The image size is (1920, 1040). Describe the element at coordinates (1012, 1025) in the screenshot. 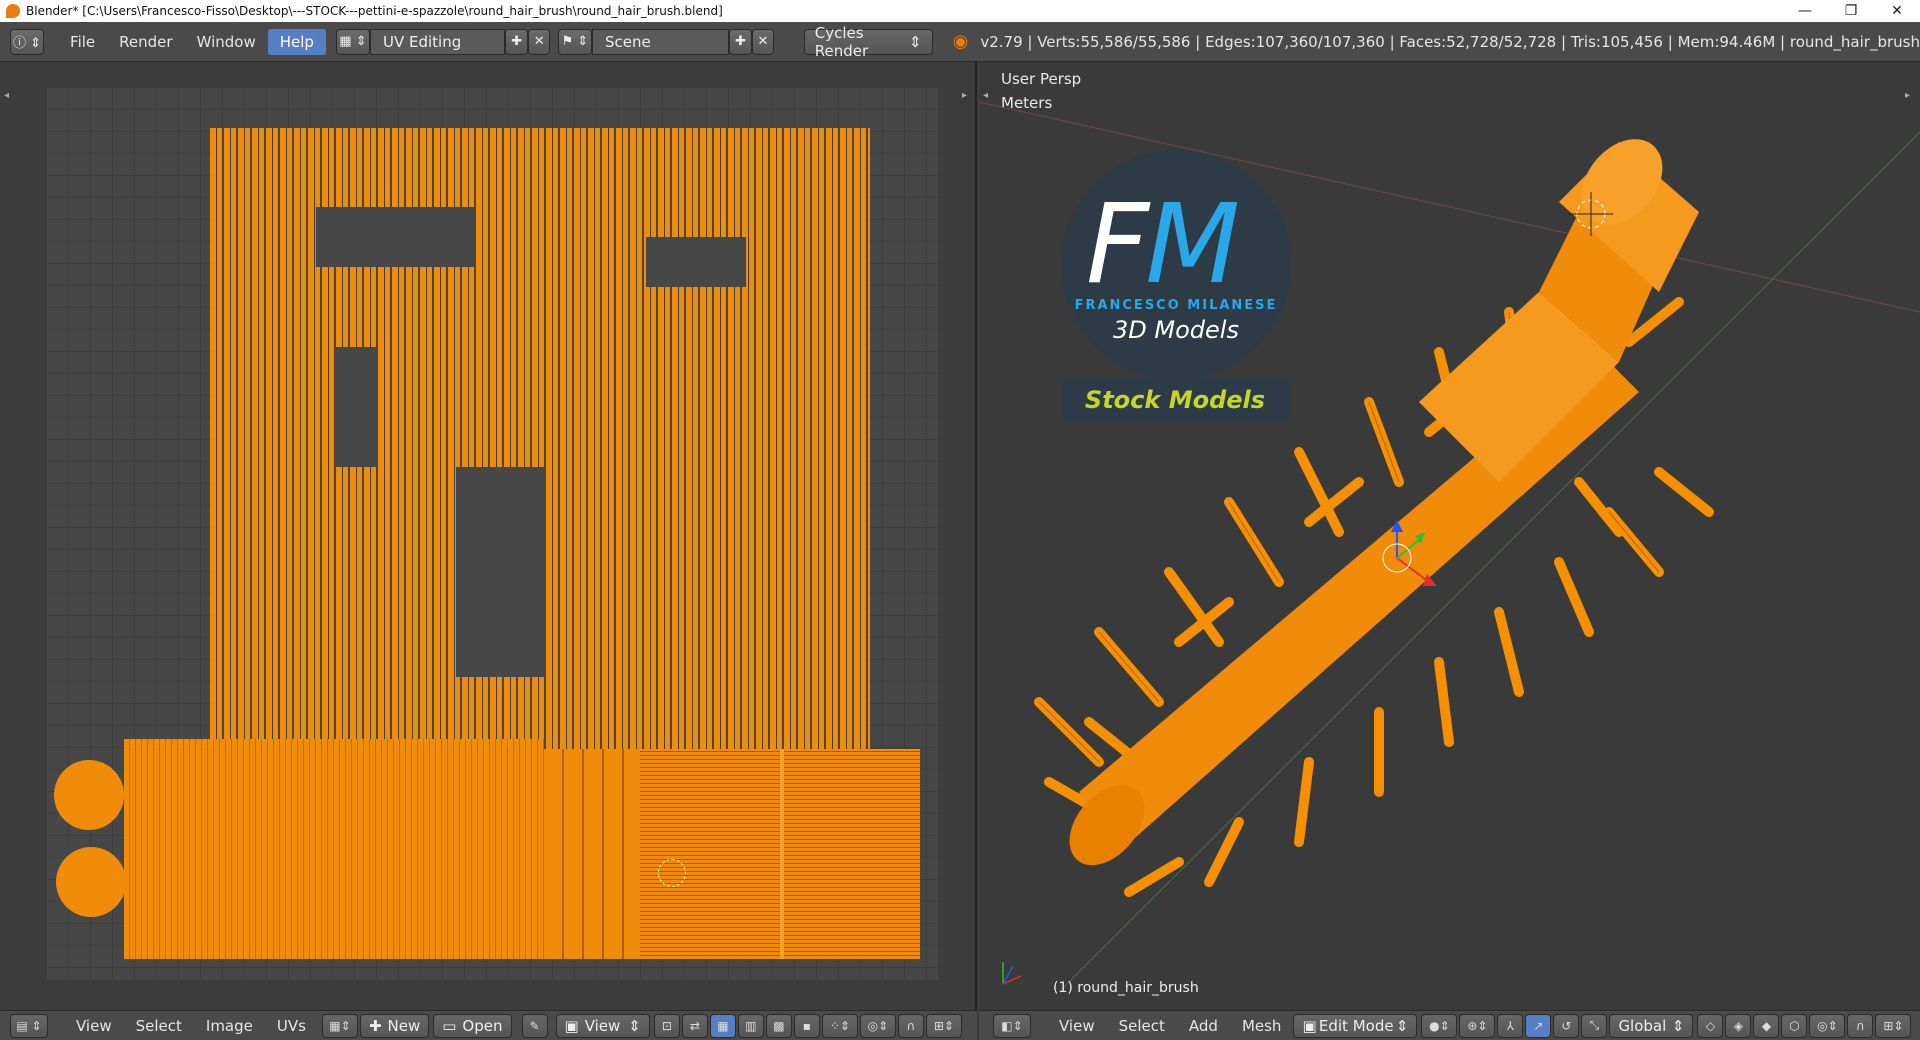

I see `editor-type-3d-button: ◧⇕` at that location.